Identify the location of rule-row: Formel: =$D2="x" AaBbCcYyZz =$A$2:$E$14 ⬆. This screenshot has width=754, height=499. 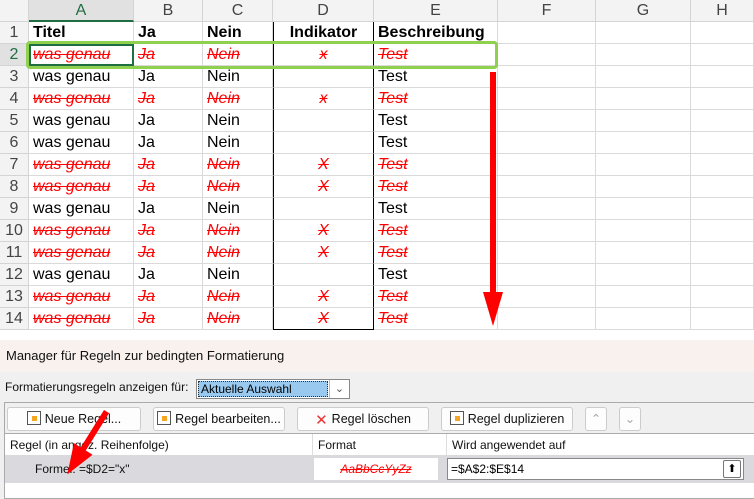
(379, 469).